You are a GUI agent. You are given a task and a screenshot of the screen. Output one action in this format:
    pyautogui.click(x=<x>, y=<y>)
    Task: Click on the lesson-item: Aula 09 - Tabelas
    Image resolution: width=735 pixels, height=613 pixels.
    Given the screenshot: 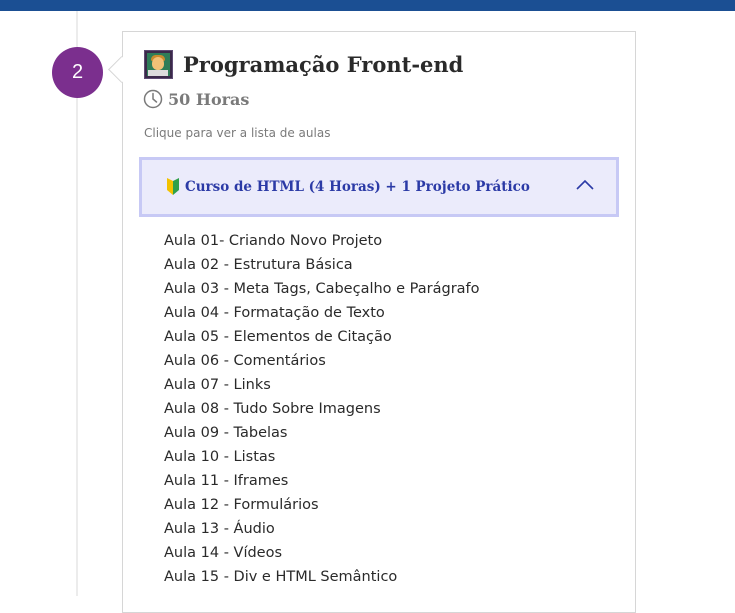 What is the action you would take?
    pyautogui.click(x=226, y=433)
    